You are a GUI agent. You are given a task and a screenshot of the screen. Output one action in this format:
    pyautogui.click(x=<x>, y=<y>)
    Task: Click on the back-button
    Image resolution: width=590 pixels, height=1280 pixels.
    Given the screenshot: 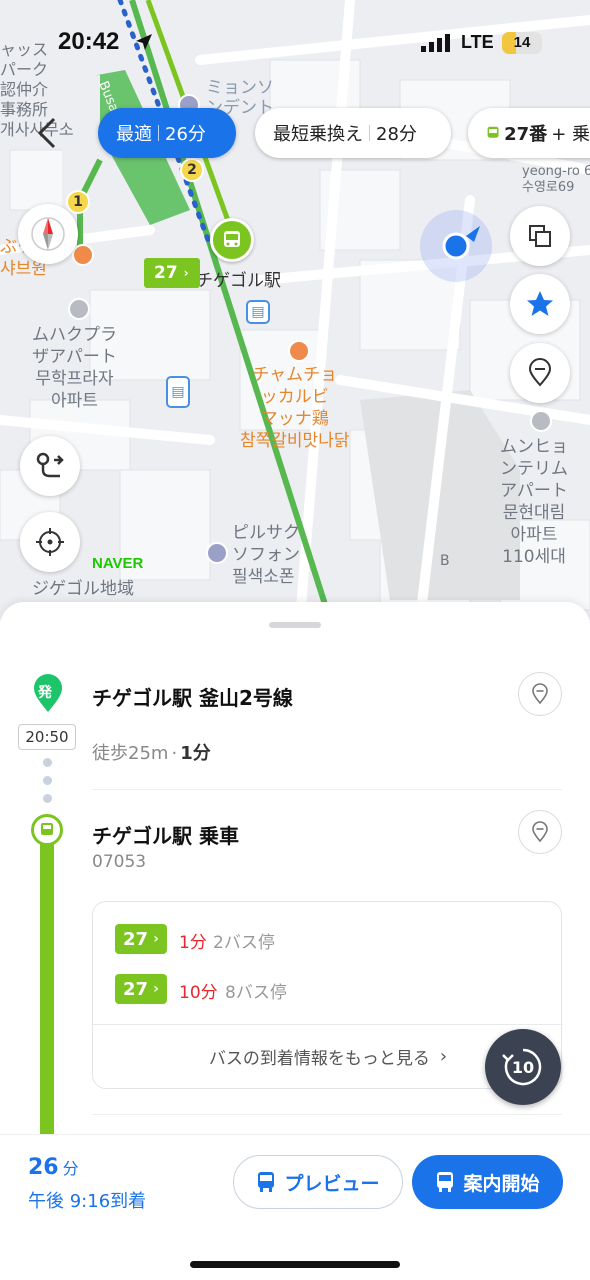 What is the action you would take?
    pyautogui.click(x=47, y=133)
    